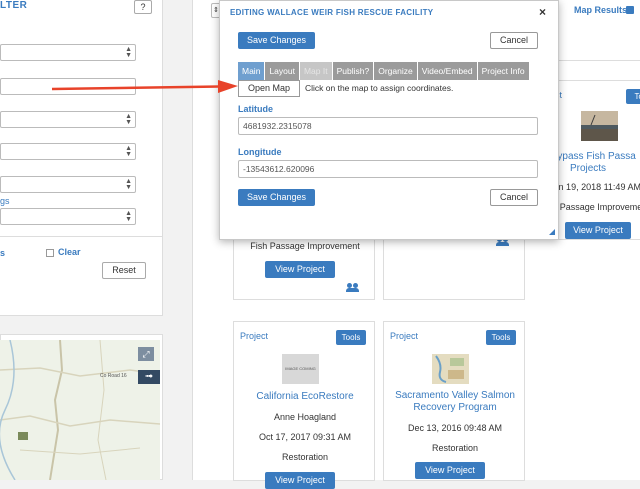 The width and height of the screenshot is (640, 489). Describe the element at coordinates (305, 397) in the screenshot. I see `card-project-name: California EcoRestore` at that location.